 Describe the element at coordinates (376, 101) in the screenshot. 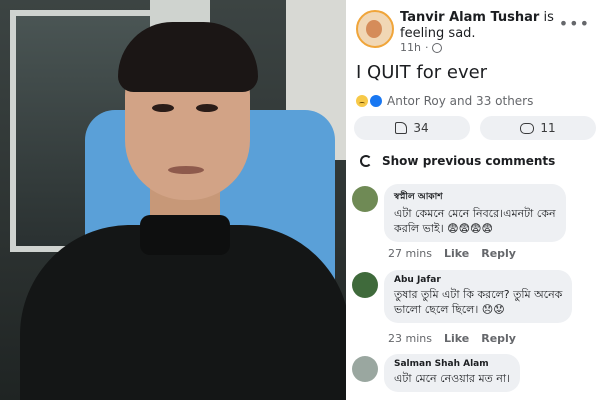

I see `like-reaction-icon` at that location.